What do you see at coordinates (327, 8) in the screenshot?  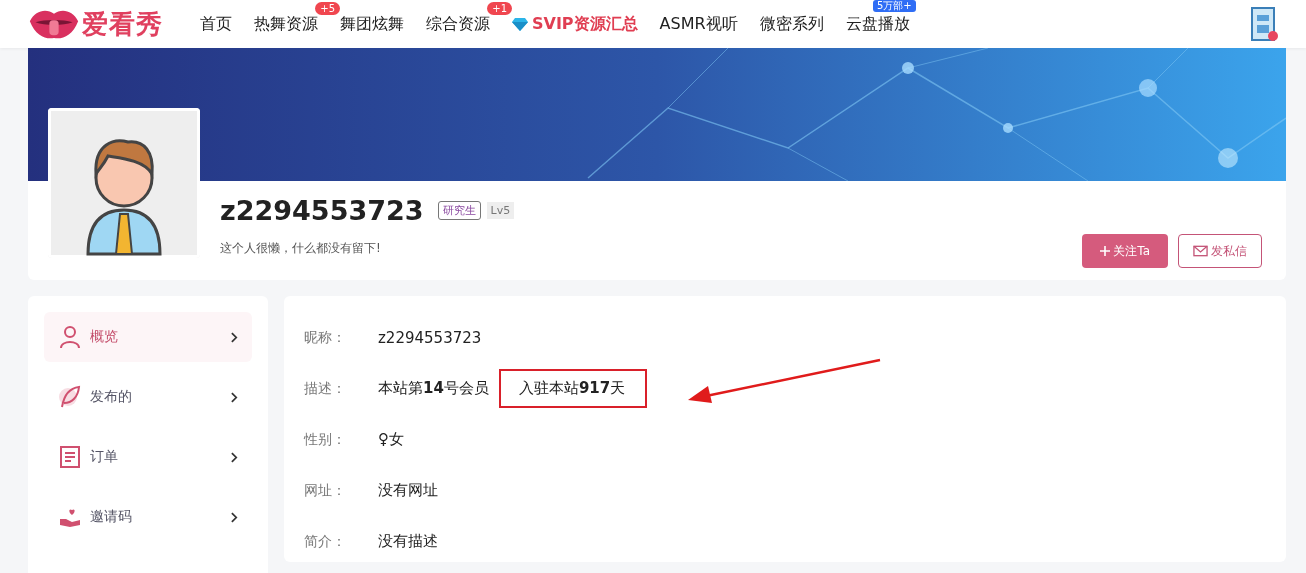 I see `count-badge: +5` at bounding box center [327, 8].